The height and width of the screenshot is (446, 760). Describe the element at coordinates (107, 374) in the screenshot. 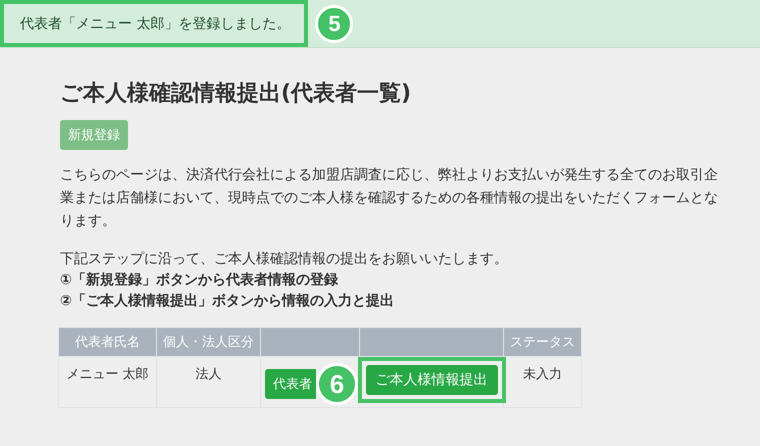

I see `table-cell-text: メニュー 太郎` at that location.